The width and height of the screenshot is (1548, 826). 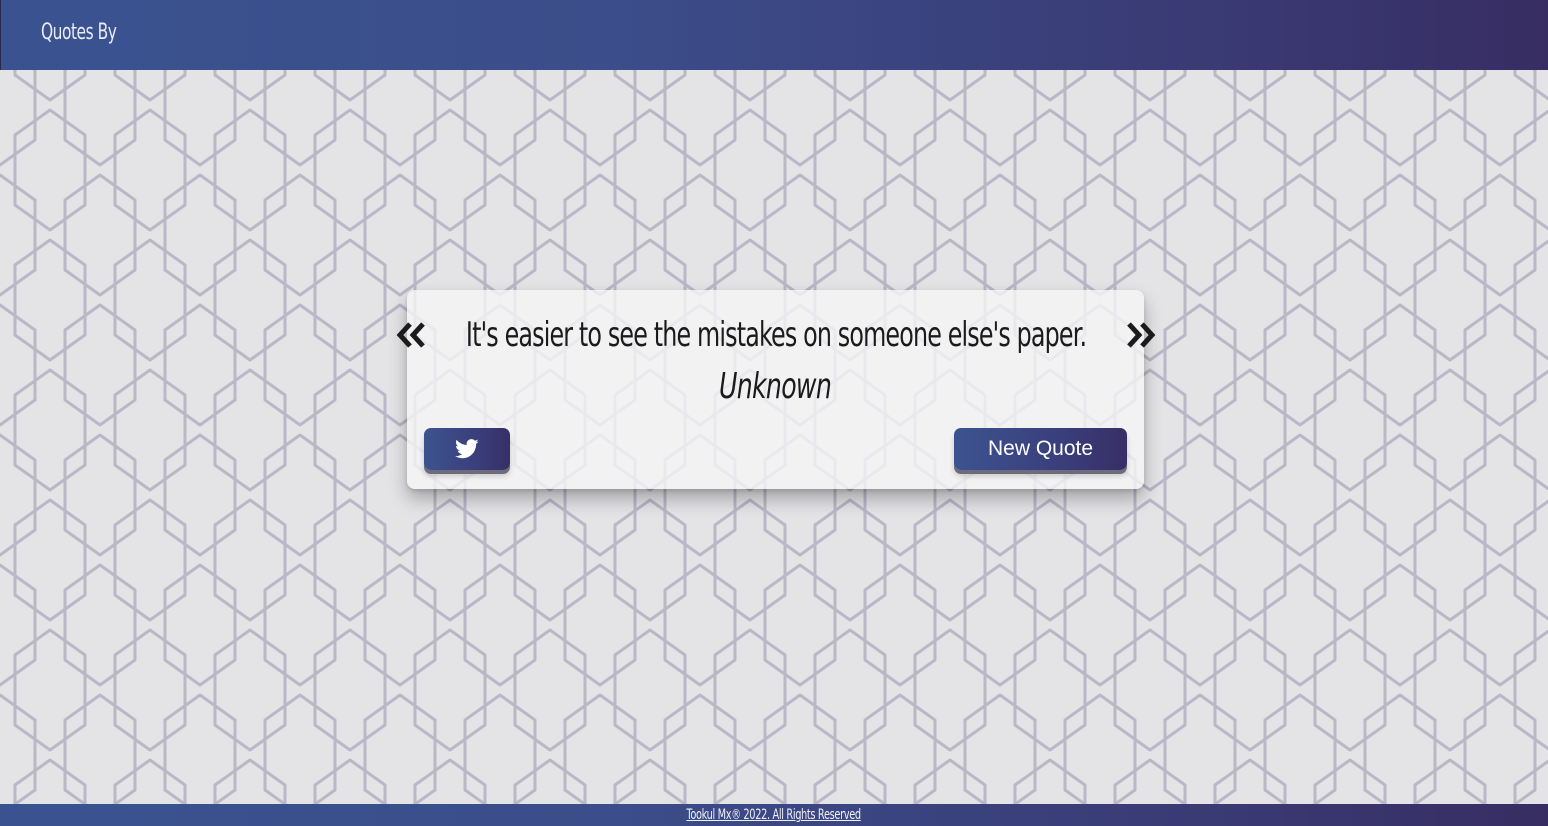 What do you see at coordinates (410, 335) in the screenshot?
I see `quote-left-icon` at bounding box center [410, 335].